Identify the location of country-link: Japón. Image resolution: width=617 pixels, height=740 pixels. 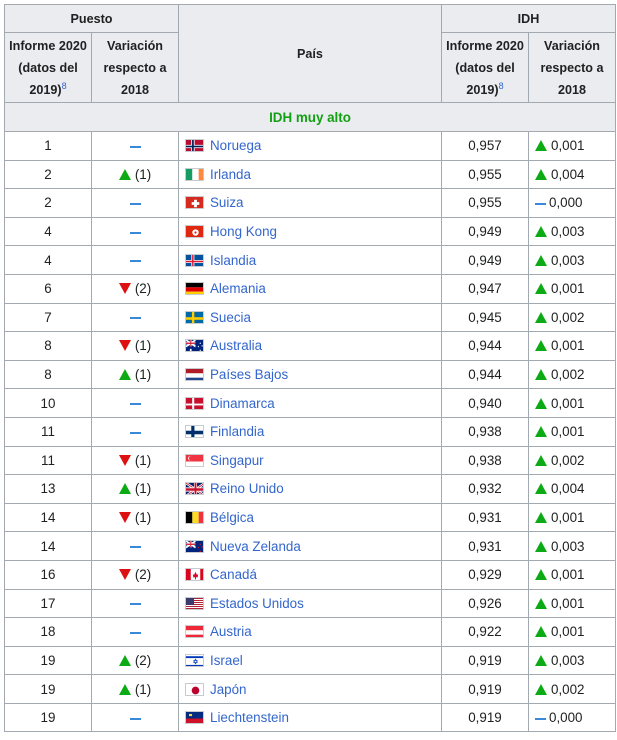
(228, 689).